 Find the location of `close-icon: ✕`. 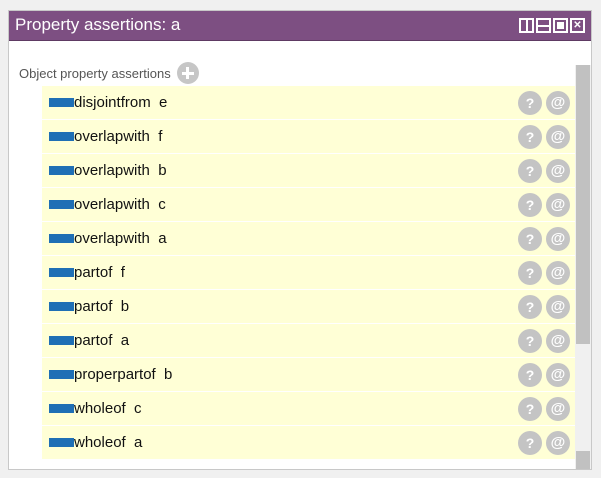

close-icon: ✕ is located at coordinates (577, 25).